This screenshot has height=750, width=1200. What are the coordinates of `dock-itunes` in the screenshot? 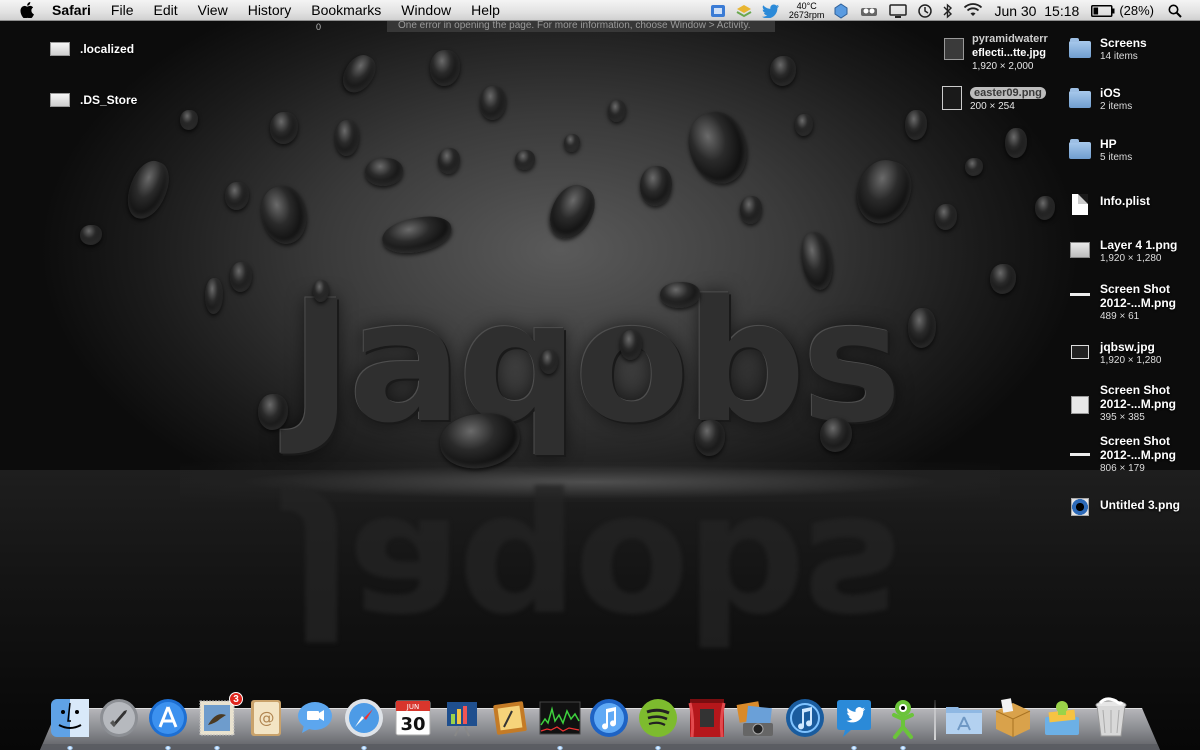 It's located at (609, 718).